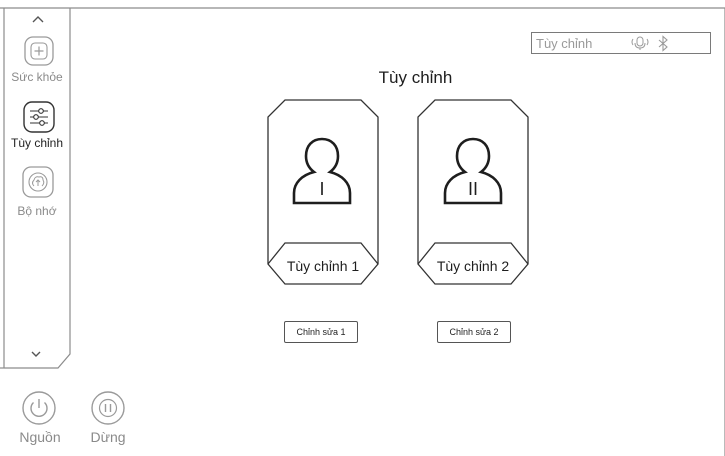  What do you see at coordinates (39, 408) in the screenshot?
I see `power-icon` at bounding box center [39, 408].